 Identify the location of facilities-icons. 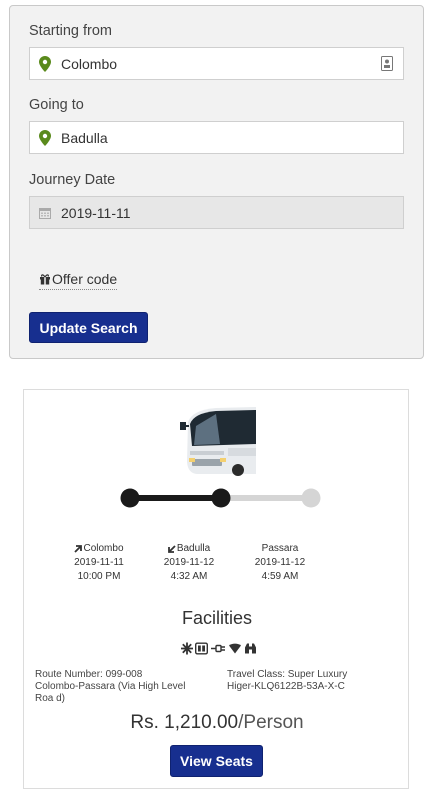
(218, 648).